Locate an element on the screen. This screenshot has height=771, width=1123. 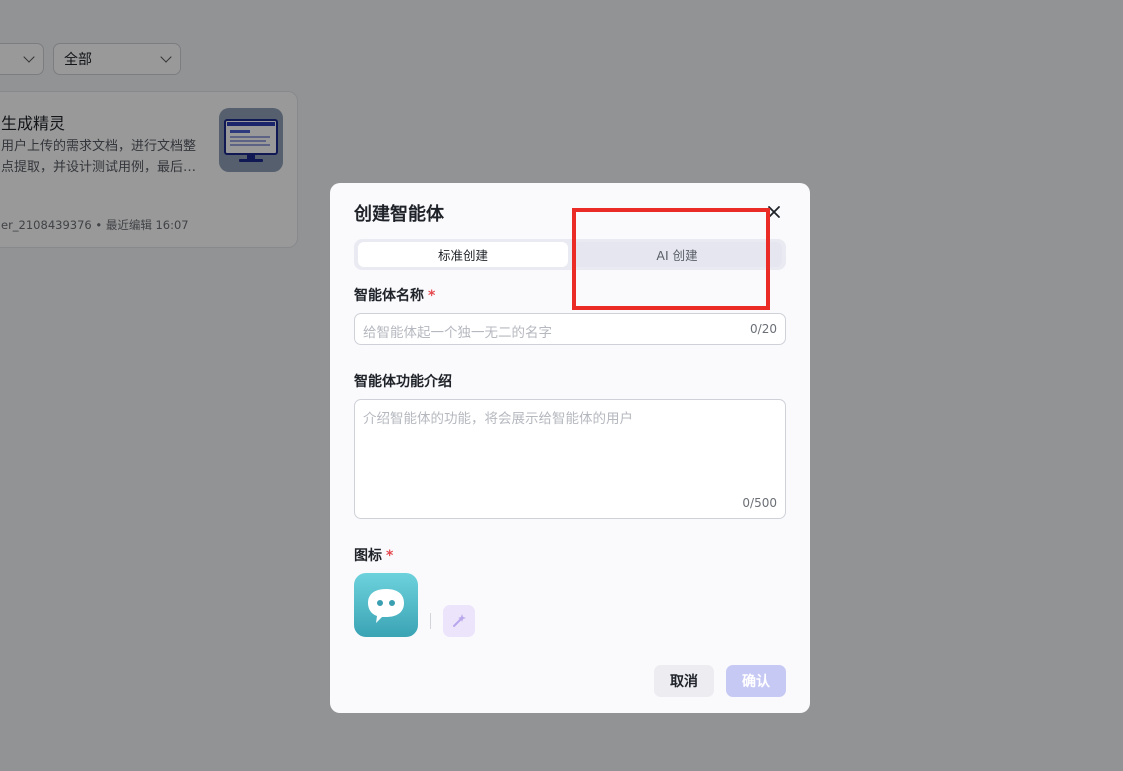
agent-name-input: 给智能体起一个独一无二的名字 0/20 is located at coordinates (570, 329).